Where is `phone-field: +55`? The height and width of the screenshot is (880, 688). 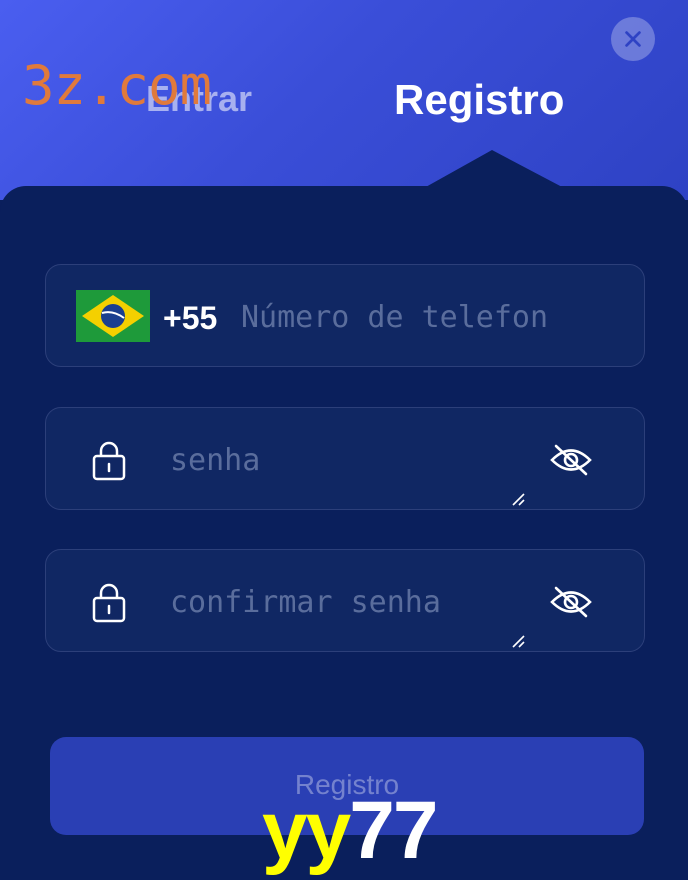 phone-field: +55 is located at coordinates (345, 315).